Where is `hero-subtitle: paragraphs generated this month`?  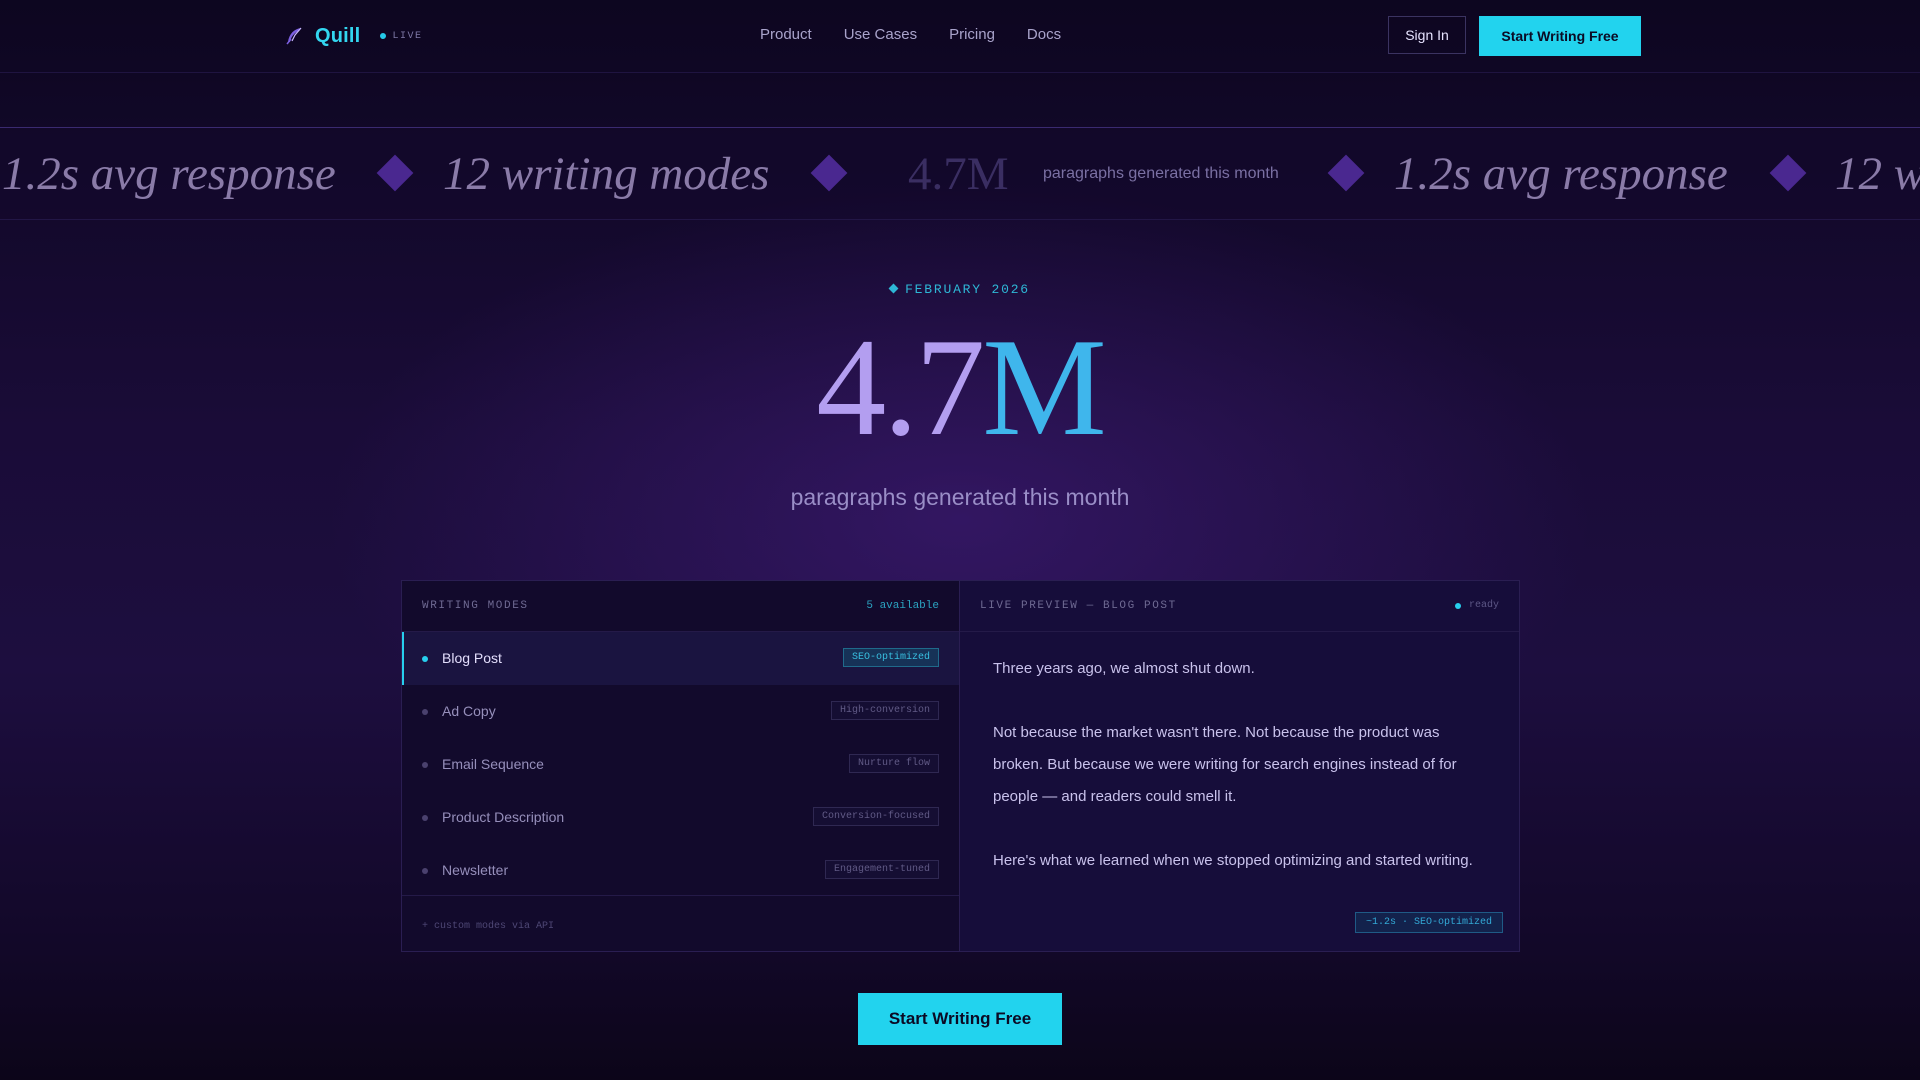 hero-subtitle: paragraphs generated this month is located at coordinates (960, 497).